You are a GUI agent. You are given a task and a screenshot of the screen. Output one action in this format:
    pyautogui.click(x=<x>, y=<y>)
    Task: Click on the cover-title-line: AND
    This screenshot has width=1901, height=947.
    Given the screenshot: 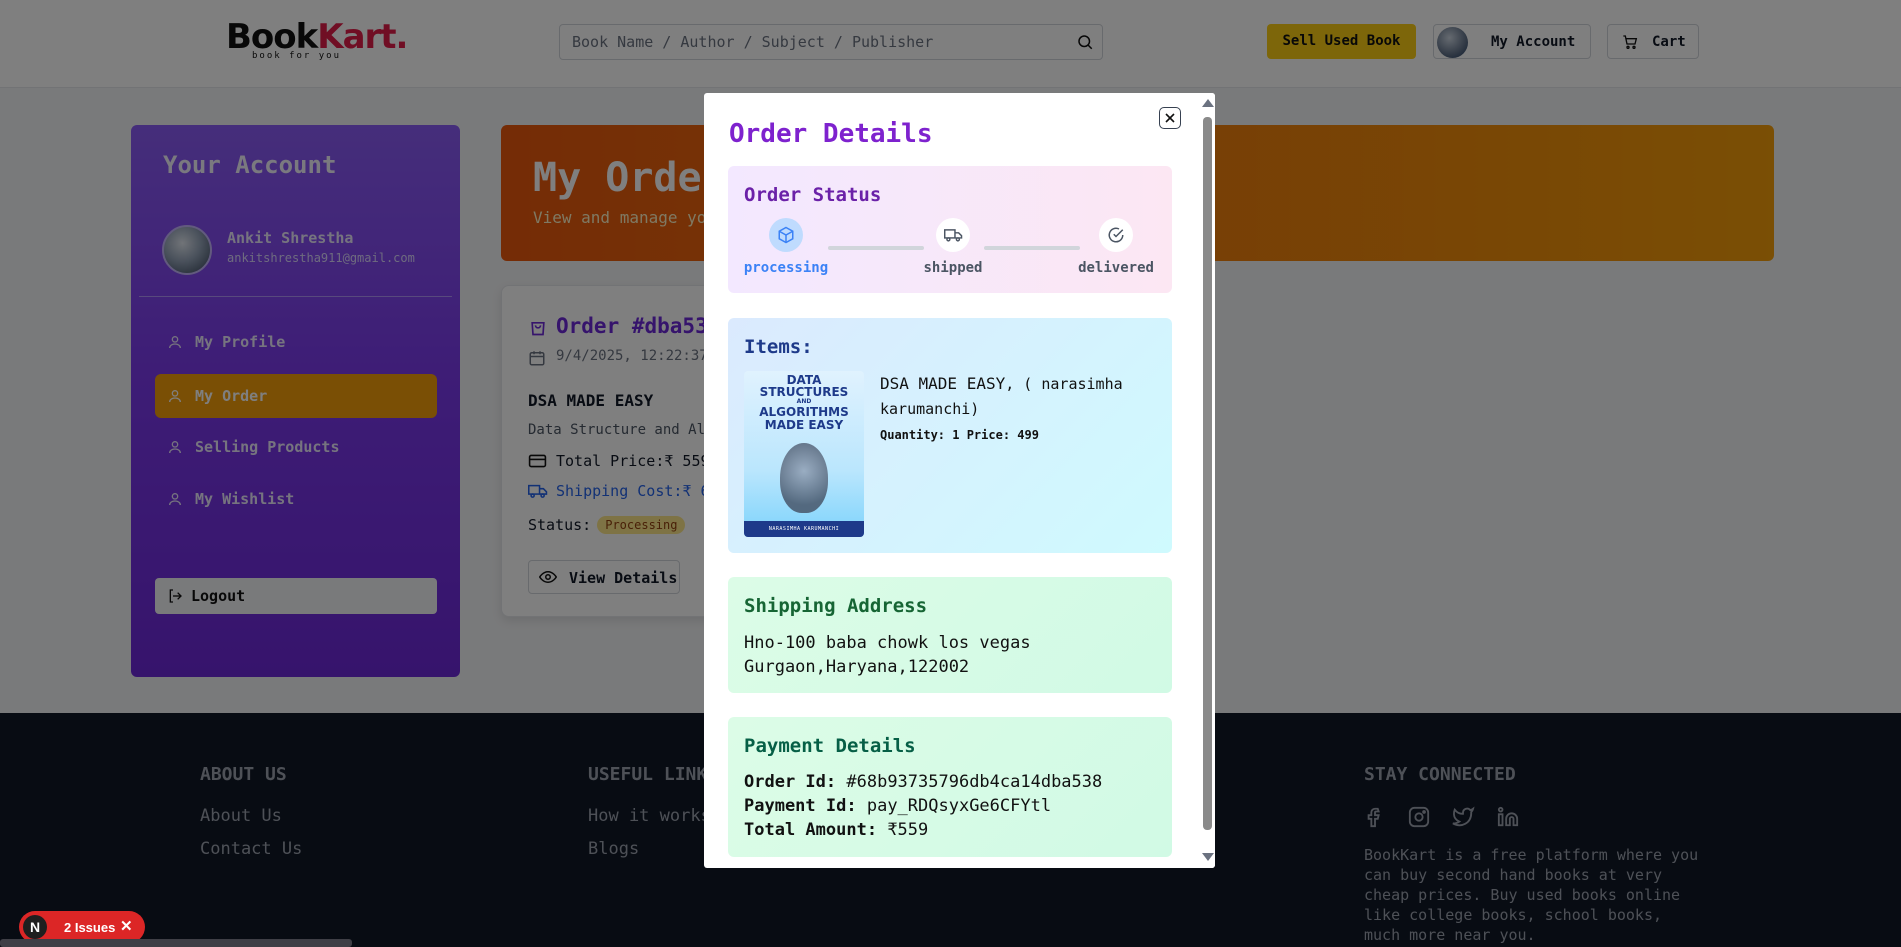 What is the action you would take?
    pyautogui.click(x=804, y=401)
    